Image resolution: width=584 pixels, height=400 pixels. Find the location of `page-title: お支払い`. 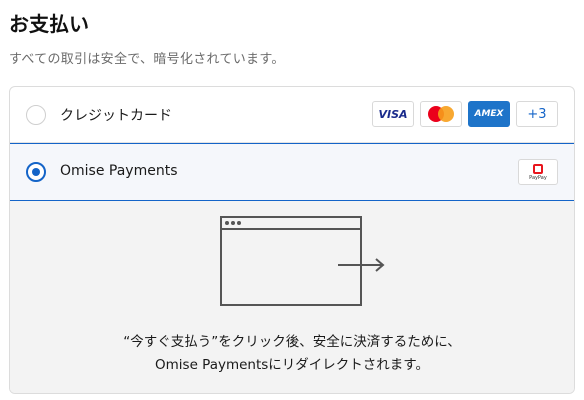

page-title: お支払い is located at coordinates (49, 24).